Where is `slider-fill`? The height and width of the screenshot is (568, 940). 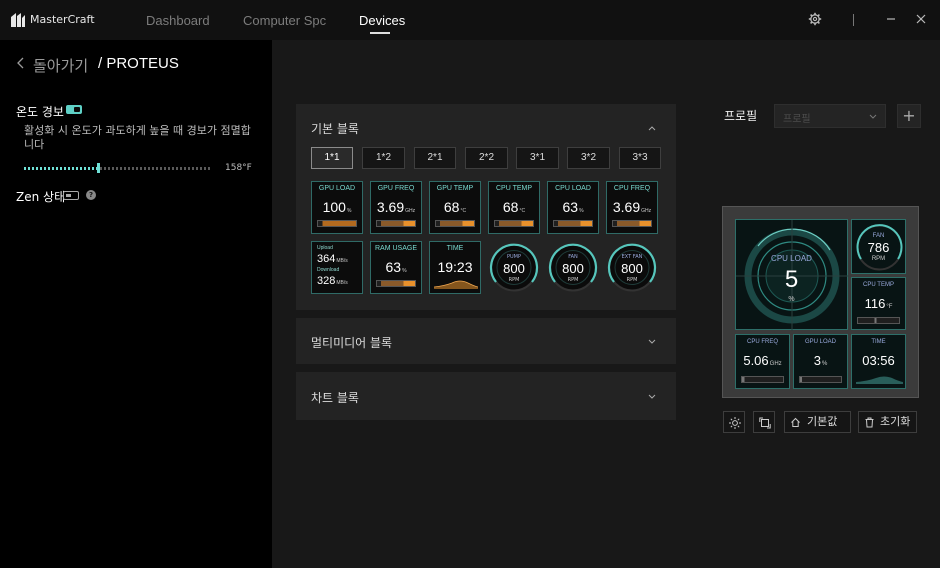 slider-fill is located at coordinates (61, 168).